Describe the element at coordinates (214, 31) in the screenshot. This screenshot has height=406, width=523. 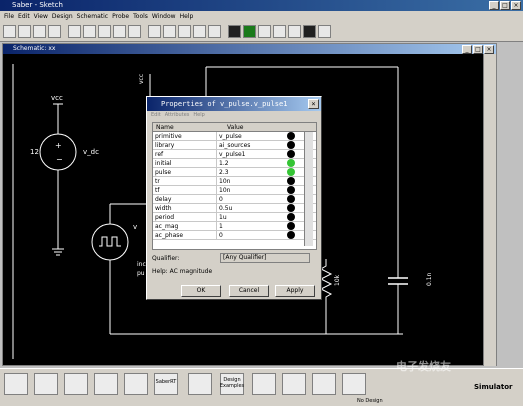
I see `grid-icon` at that location.